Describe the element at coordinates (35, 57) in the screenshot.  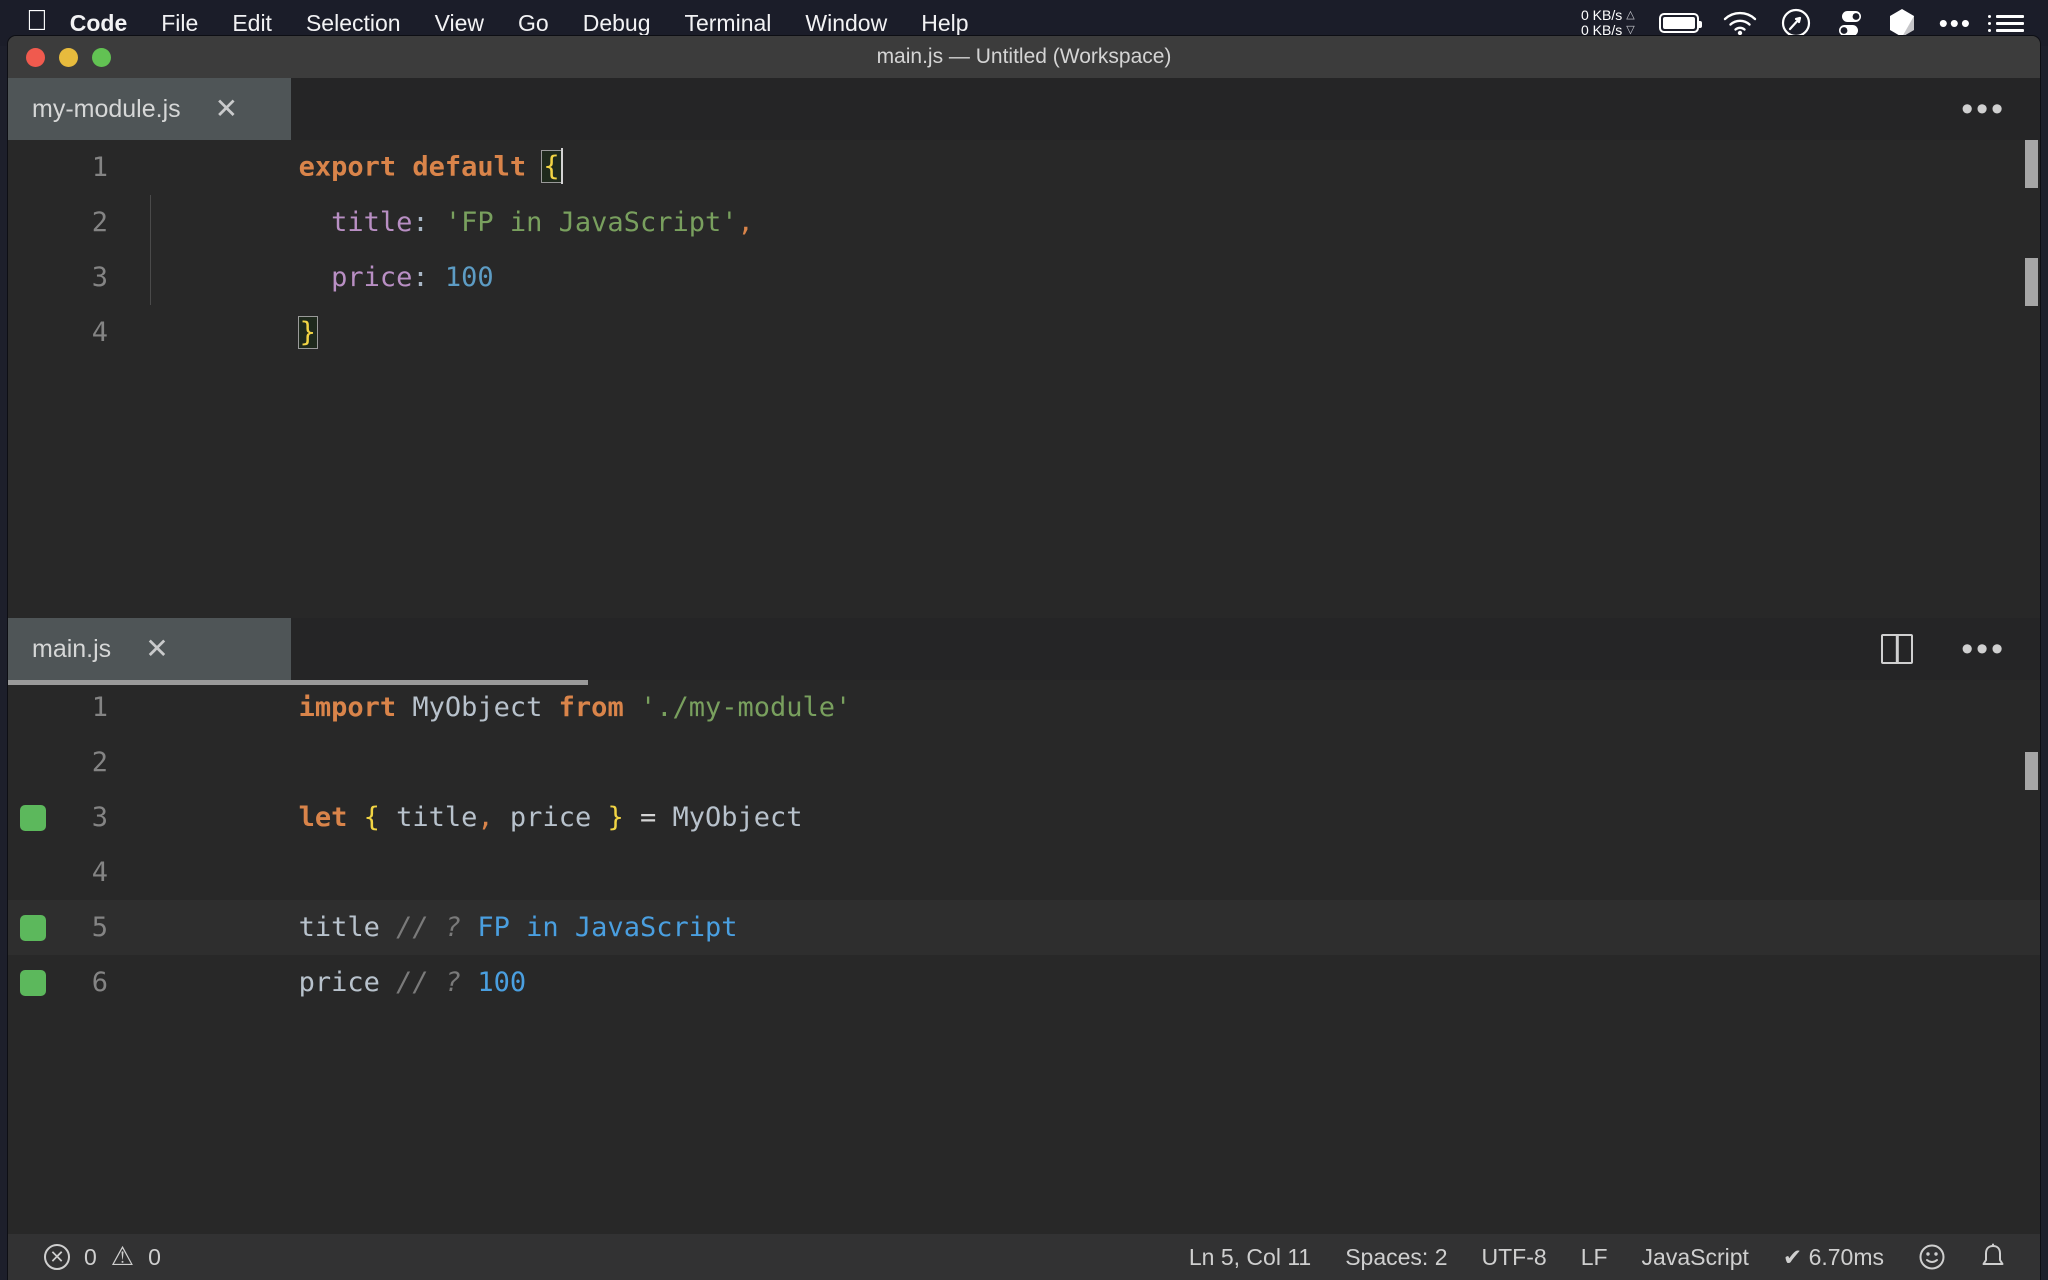
I see `close-window-button` at that location.